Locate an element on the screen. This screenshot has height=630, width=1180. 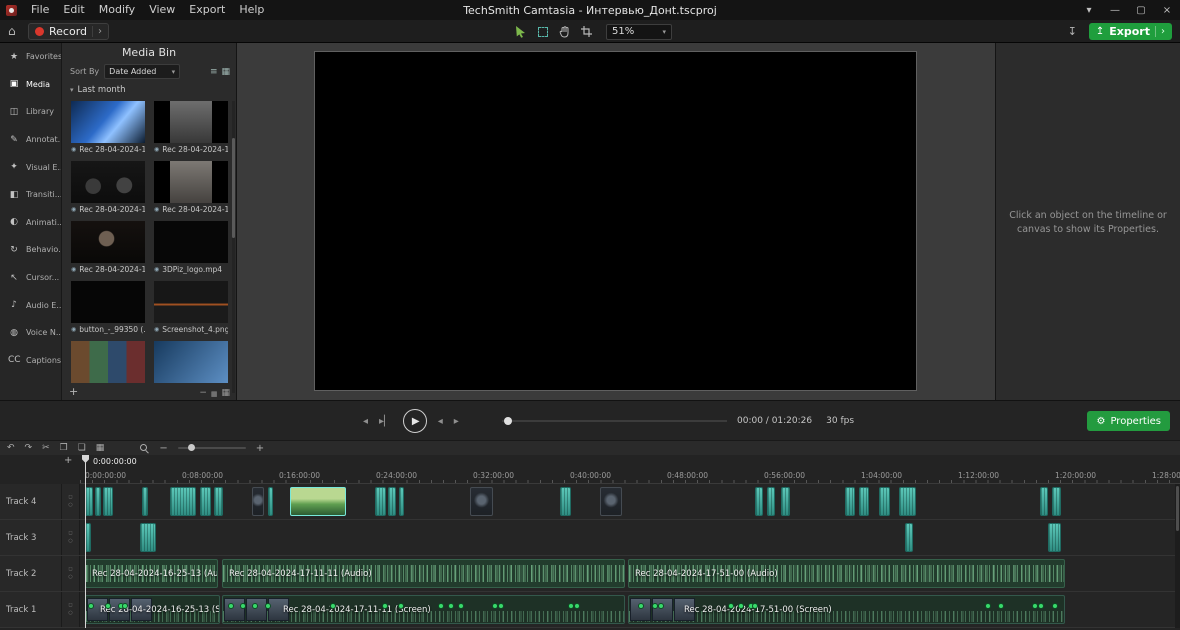
cut-icon: ✂ is located at coordinates (46, 448).